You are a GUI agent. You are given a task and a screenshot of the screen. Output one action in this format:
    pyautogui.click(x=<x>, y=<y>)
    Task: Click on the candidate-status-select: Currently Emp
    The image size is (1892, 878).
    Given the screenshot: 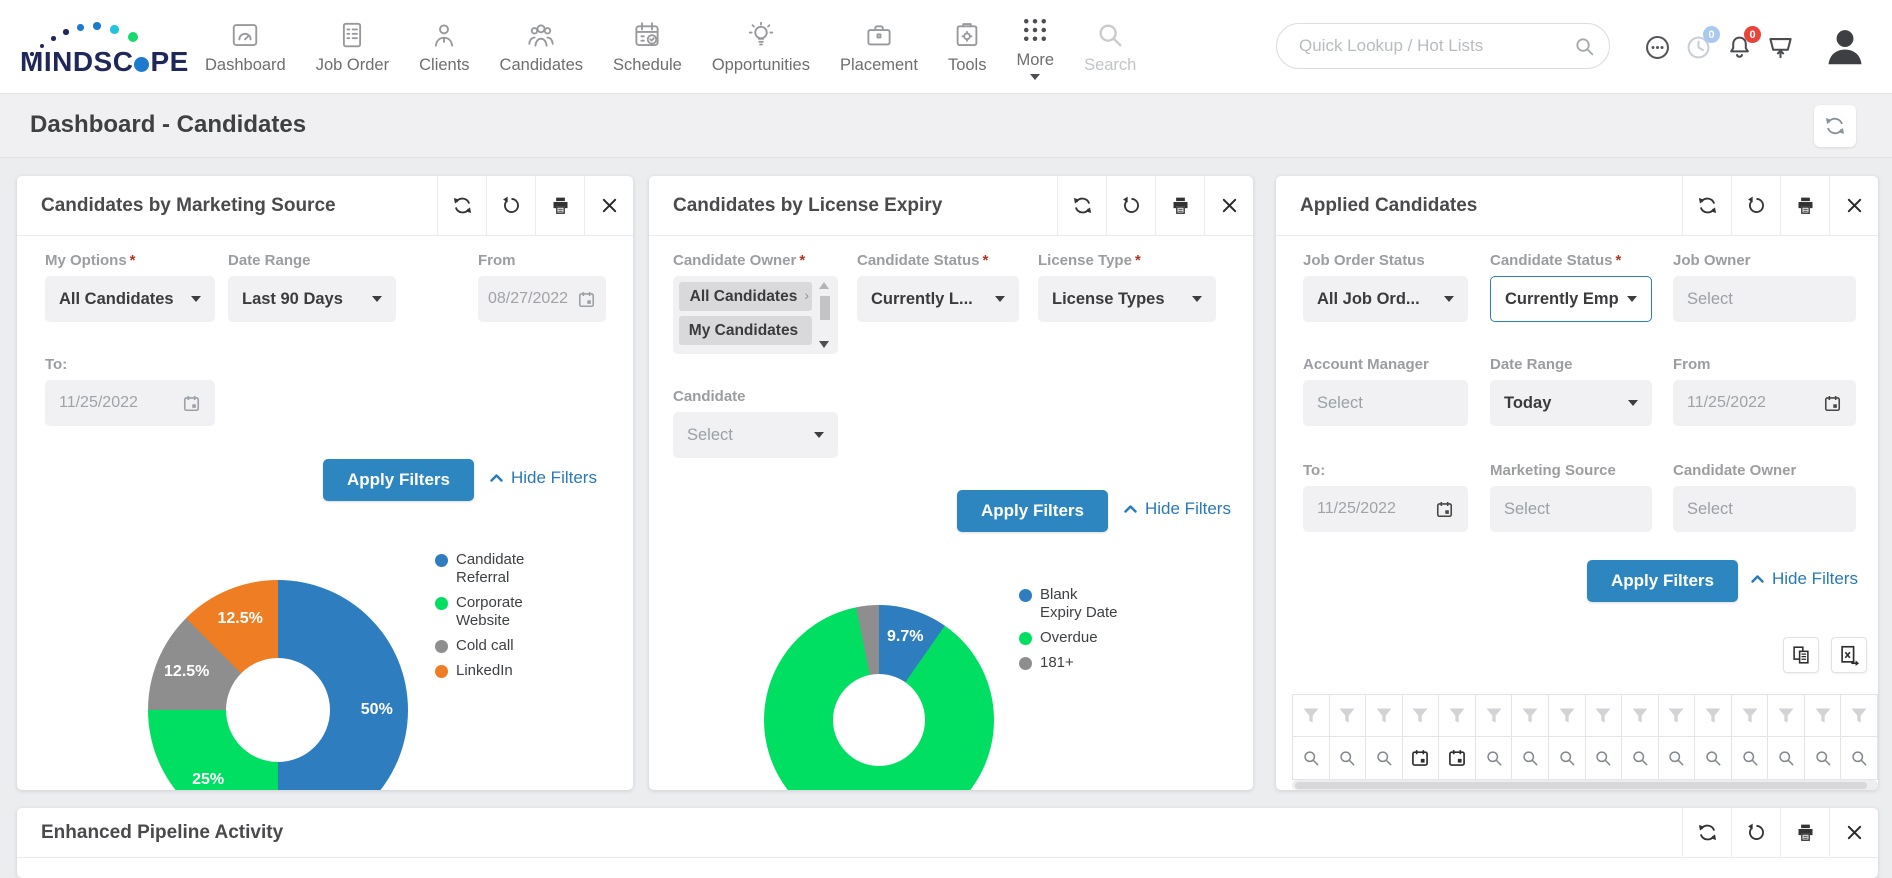 What is the action you would take?
    pyautogui.click(x=1571, y=299)
    